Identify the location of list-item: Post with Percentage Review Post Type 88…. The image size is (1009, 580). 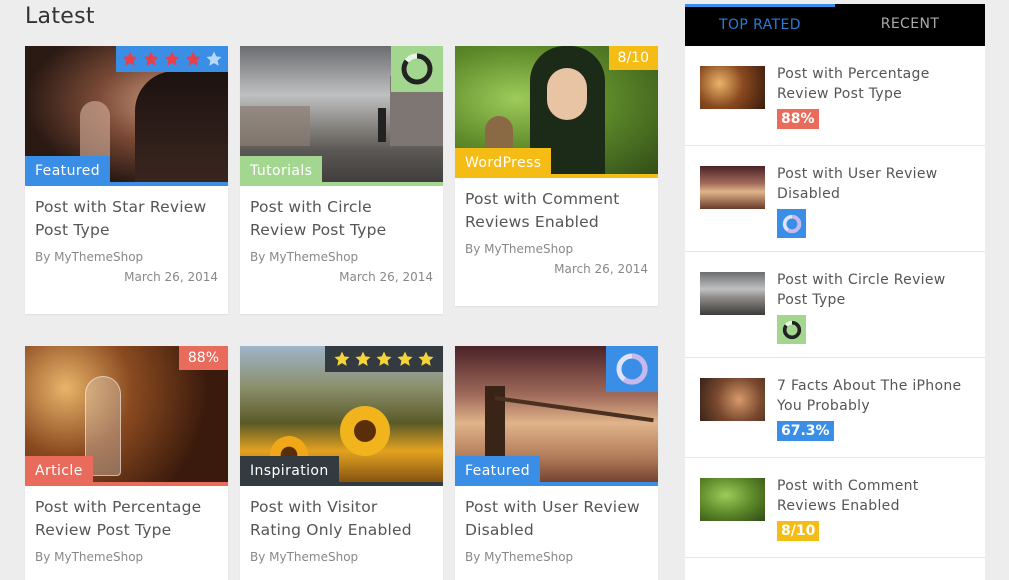
(835, 96).